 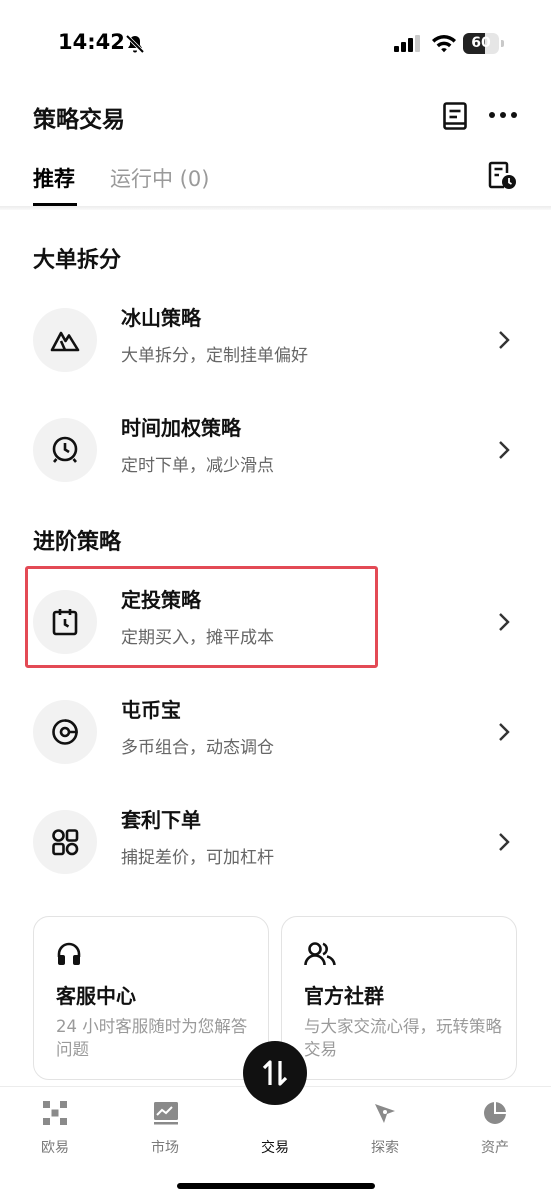 What do you see at coordinates (96, 996) in the screenshot?
I see `card-title: 客服中心` at bounding box center [96, 996].